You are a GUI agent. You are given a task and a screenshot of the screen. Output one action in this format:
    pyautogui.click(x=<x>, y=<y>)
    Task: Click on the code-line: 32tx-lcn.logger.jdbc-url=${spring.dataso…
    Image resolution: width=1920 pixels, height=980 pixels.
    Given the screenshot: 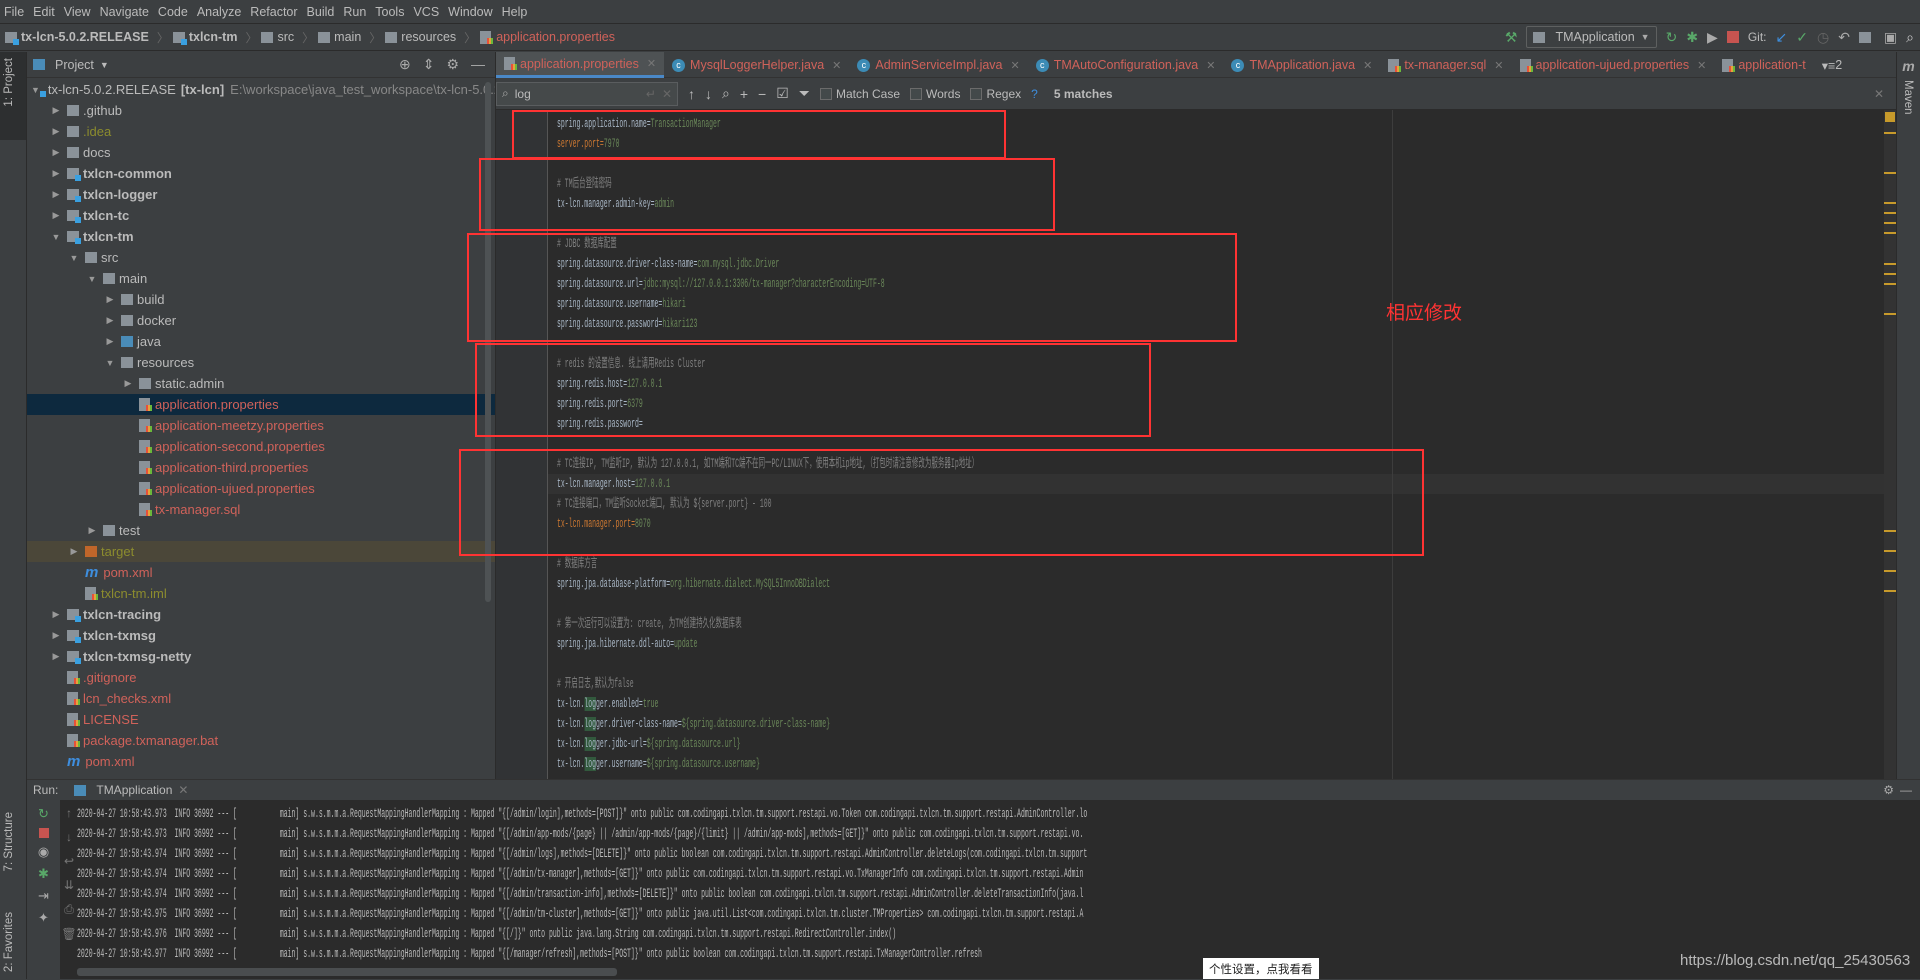 What is the action you would take?
    pyautogui.click(x=1222, y=744)
    